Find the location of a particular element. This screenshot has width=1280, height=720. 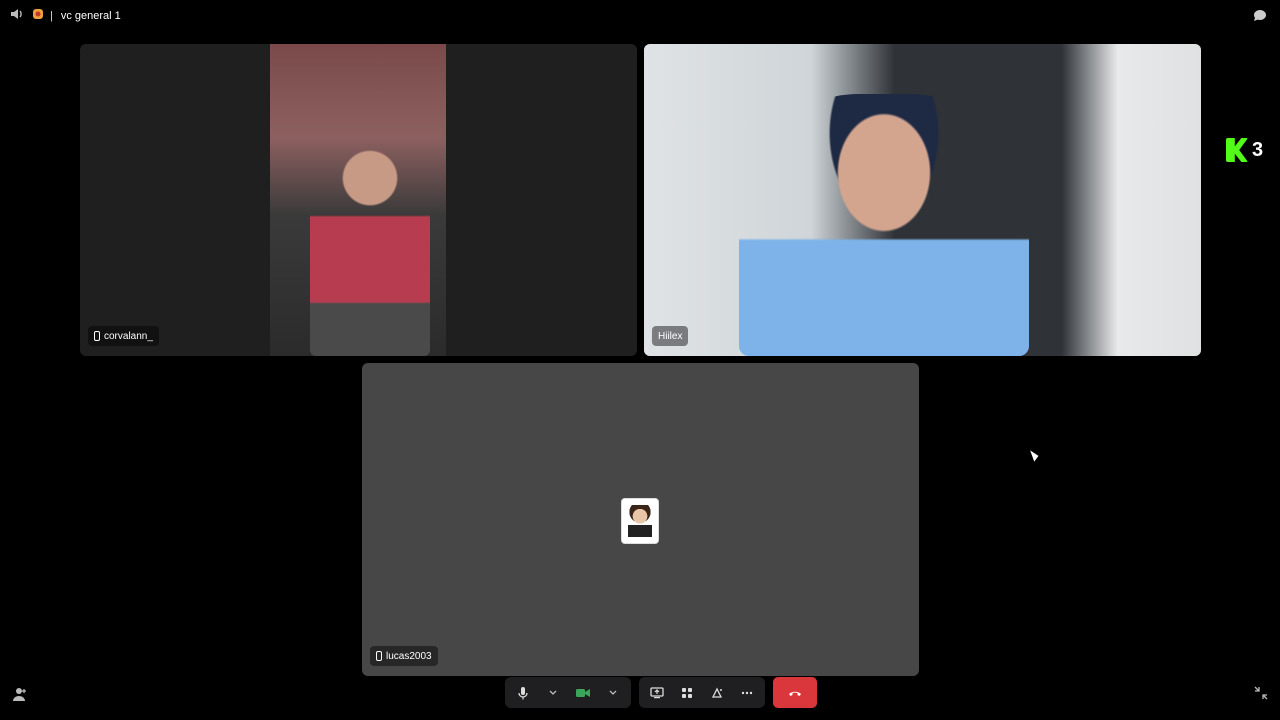

kick-overlay: 3 is located at coordinates (1244, 150).